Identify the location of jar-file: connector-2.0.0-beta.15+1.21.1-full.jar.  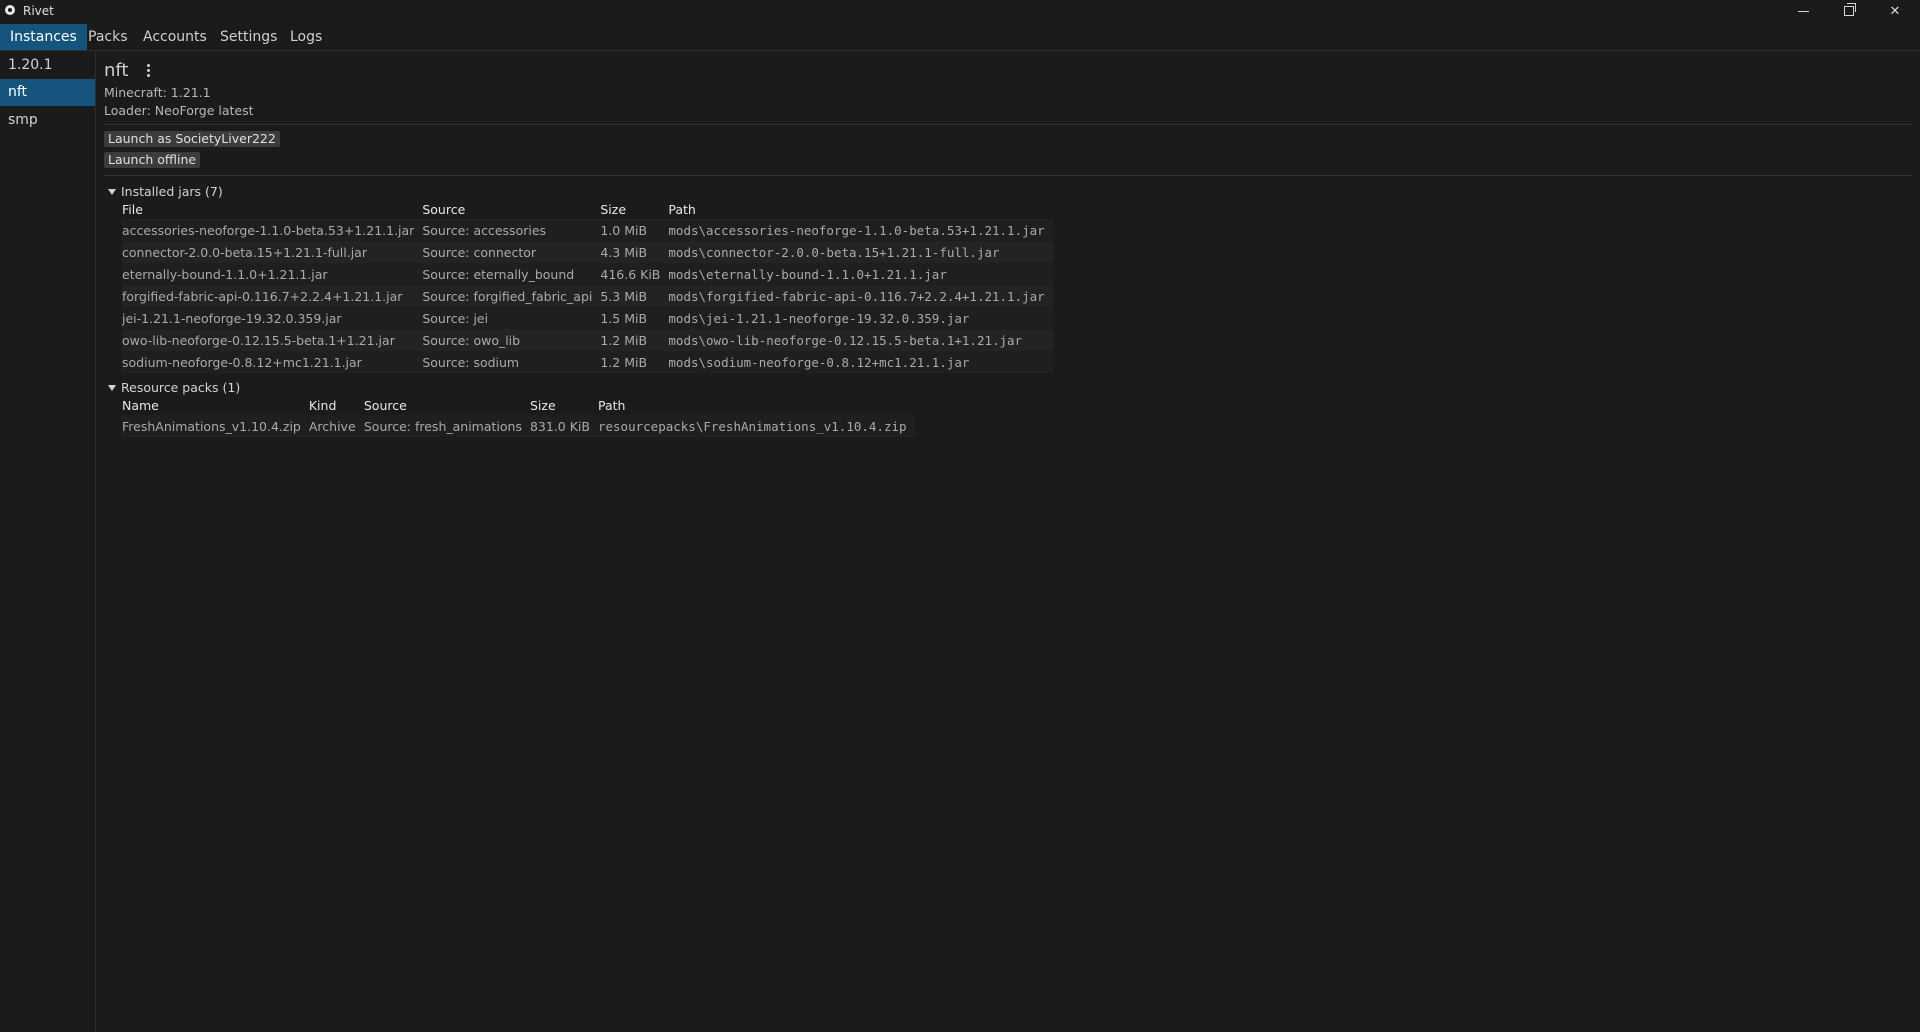
(272, 252).